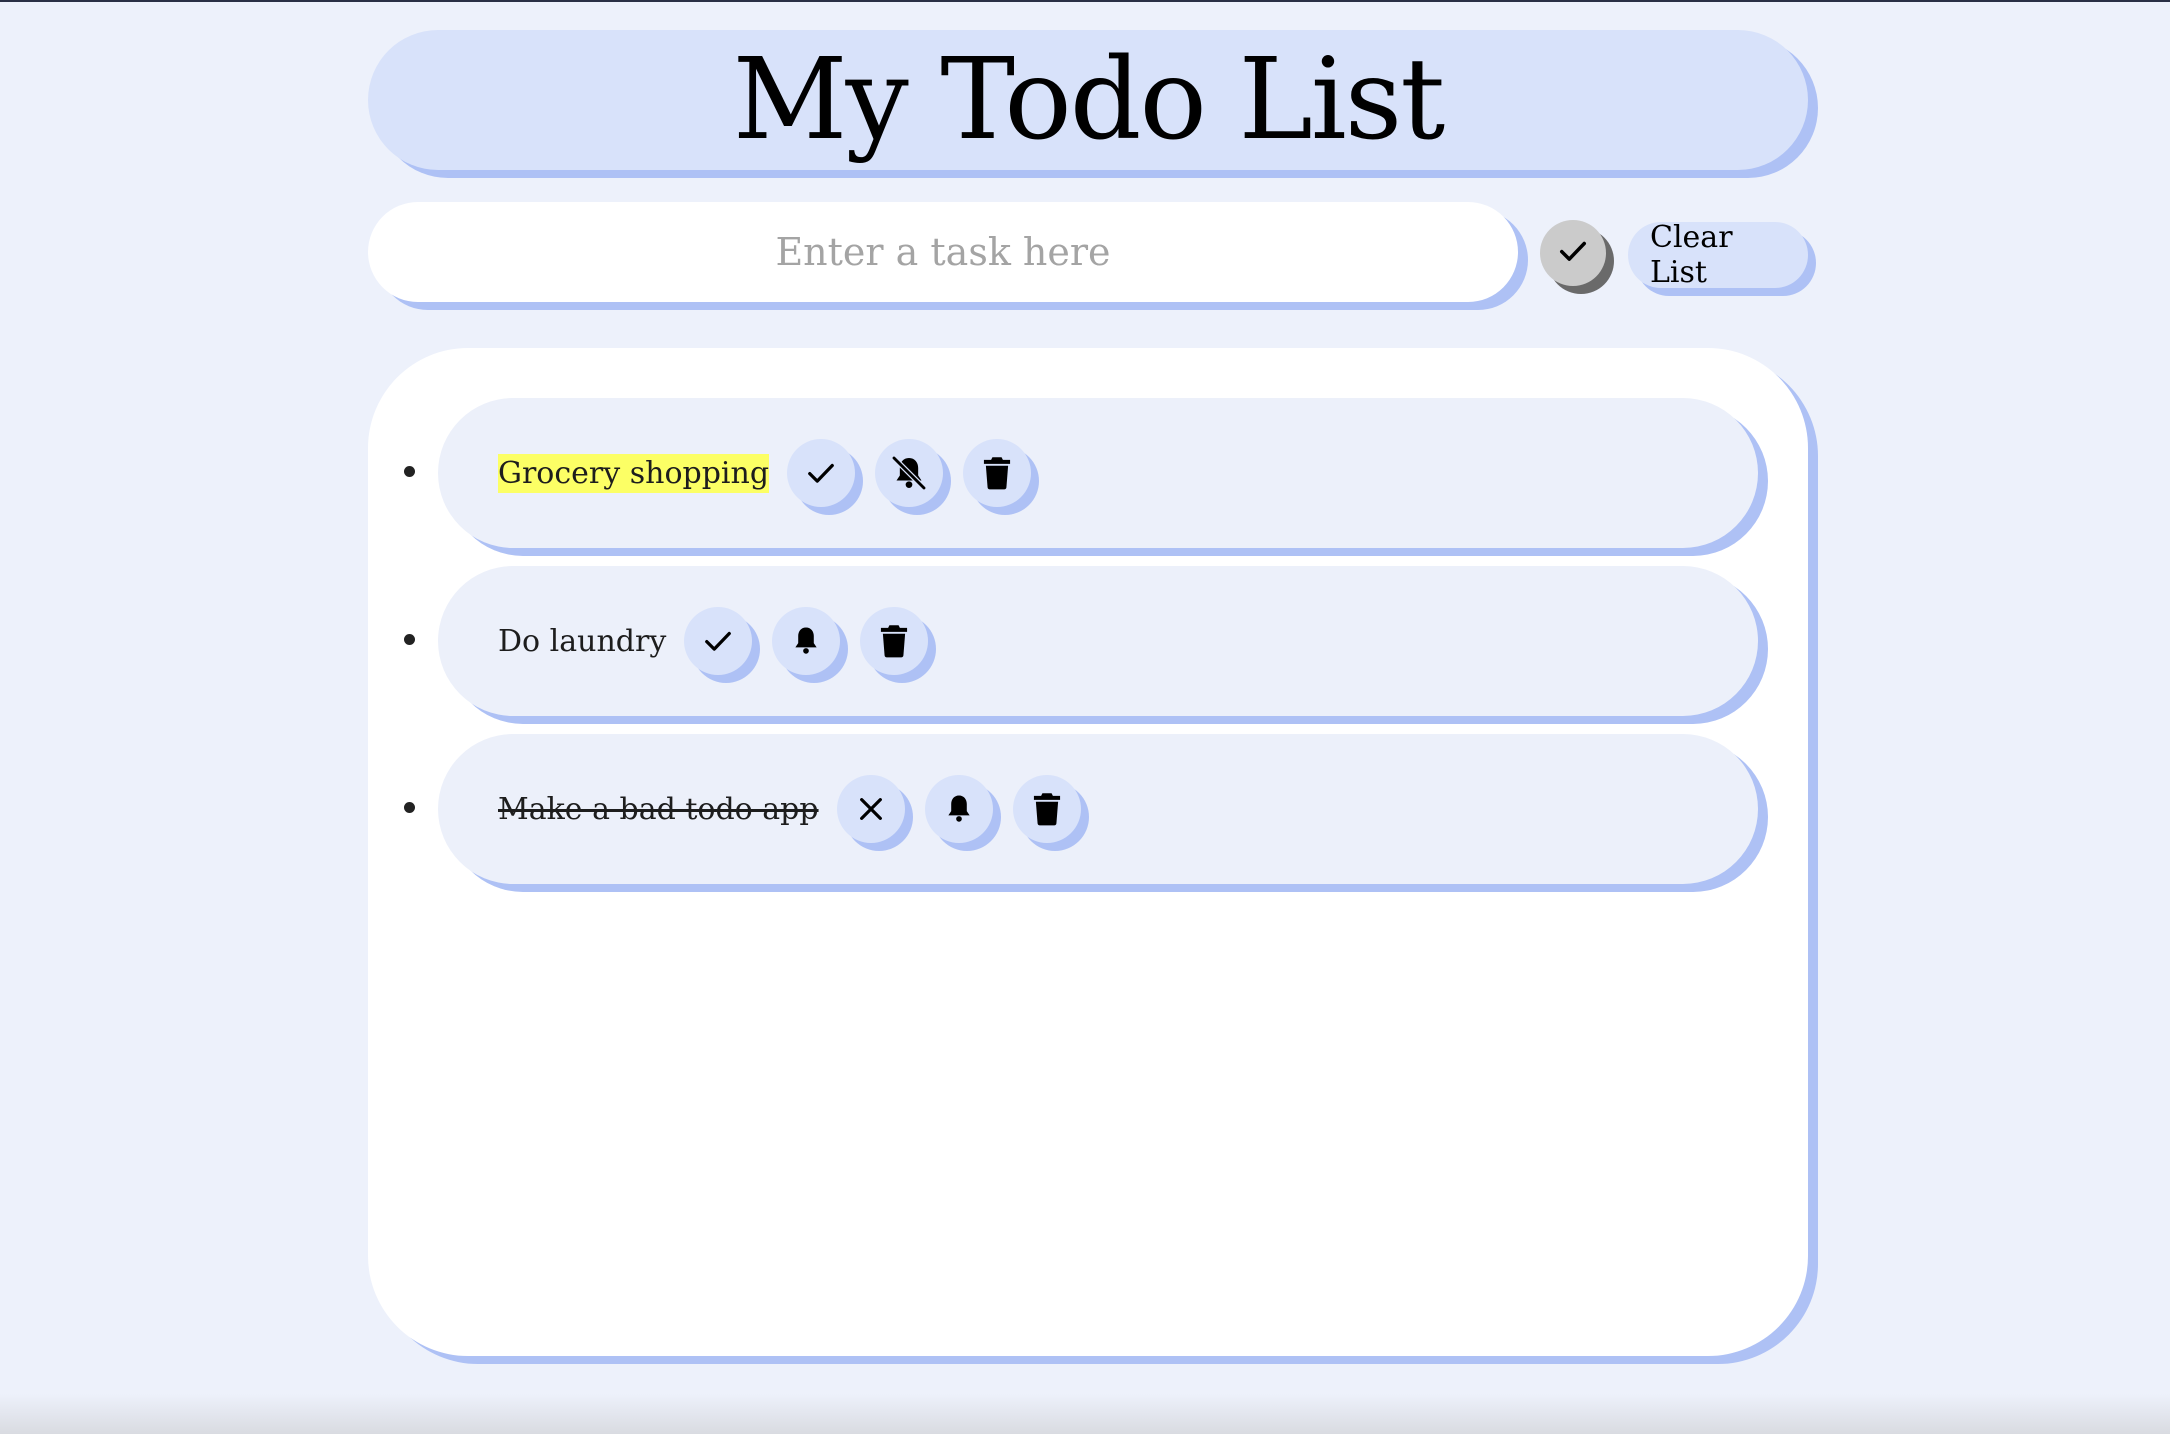 The height and width of the screenshot is (1434, 2170). What do you see at coordinates (1718, 255) in the screenshot?
I see `clear-list-button: Clear List` at bounding box center [1718, 255].